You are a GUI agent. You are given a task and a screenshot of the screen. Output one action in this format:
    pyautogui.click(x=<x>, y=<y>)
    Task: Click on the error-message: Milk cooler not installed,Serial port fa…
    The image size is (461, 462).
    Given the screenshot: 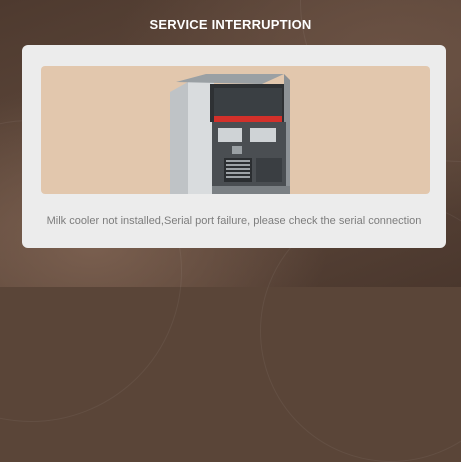 What is the action you would take?
    pyautogui.click(x=234, y=221)
    